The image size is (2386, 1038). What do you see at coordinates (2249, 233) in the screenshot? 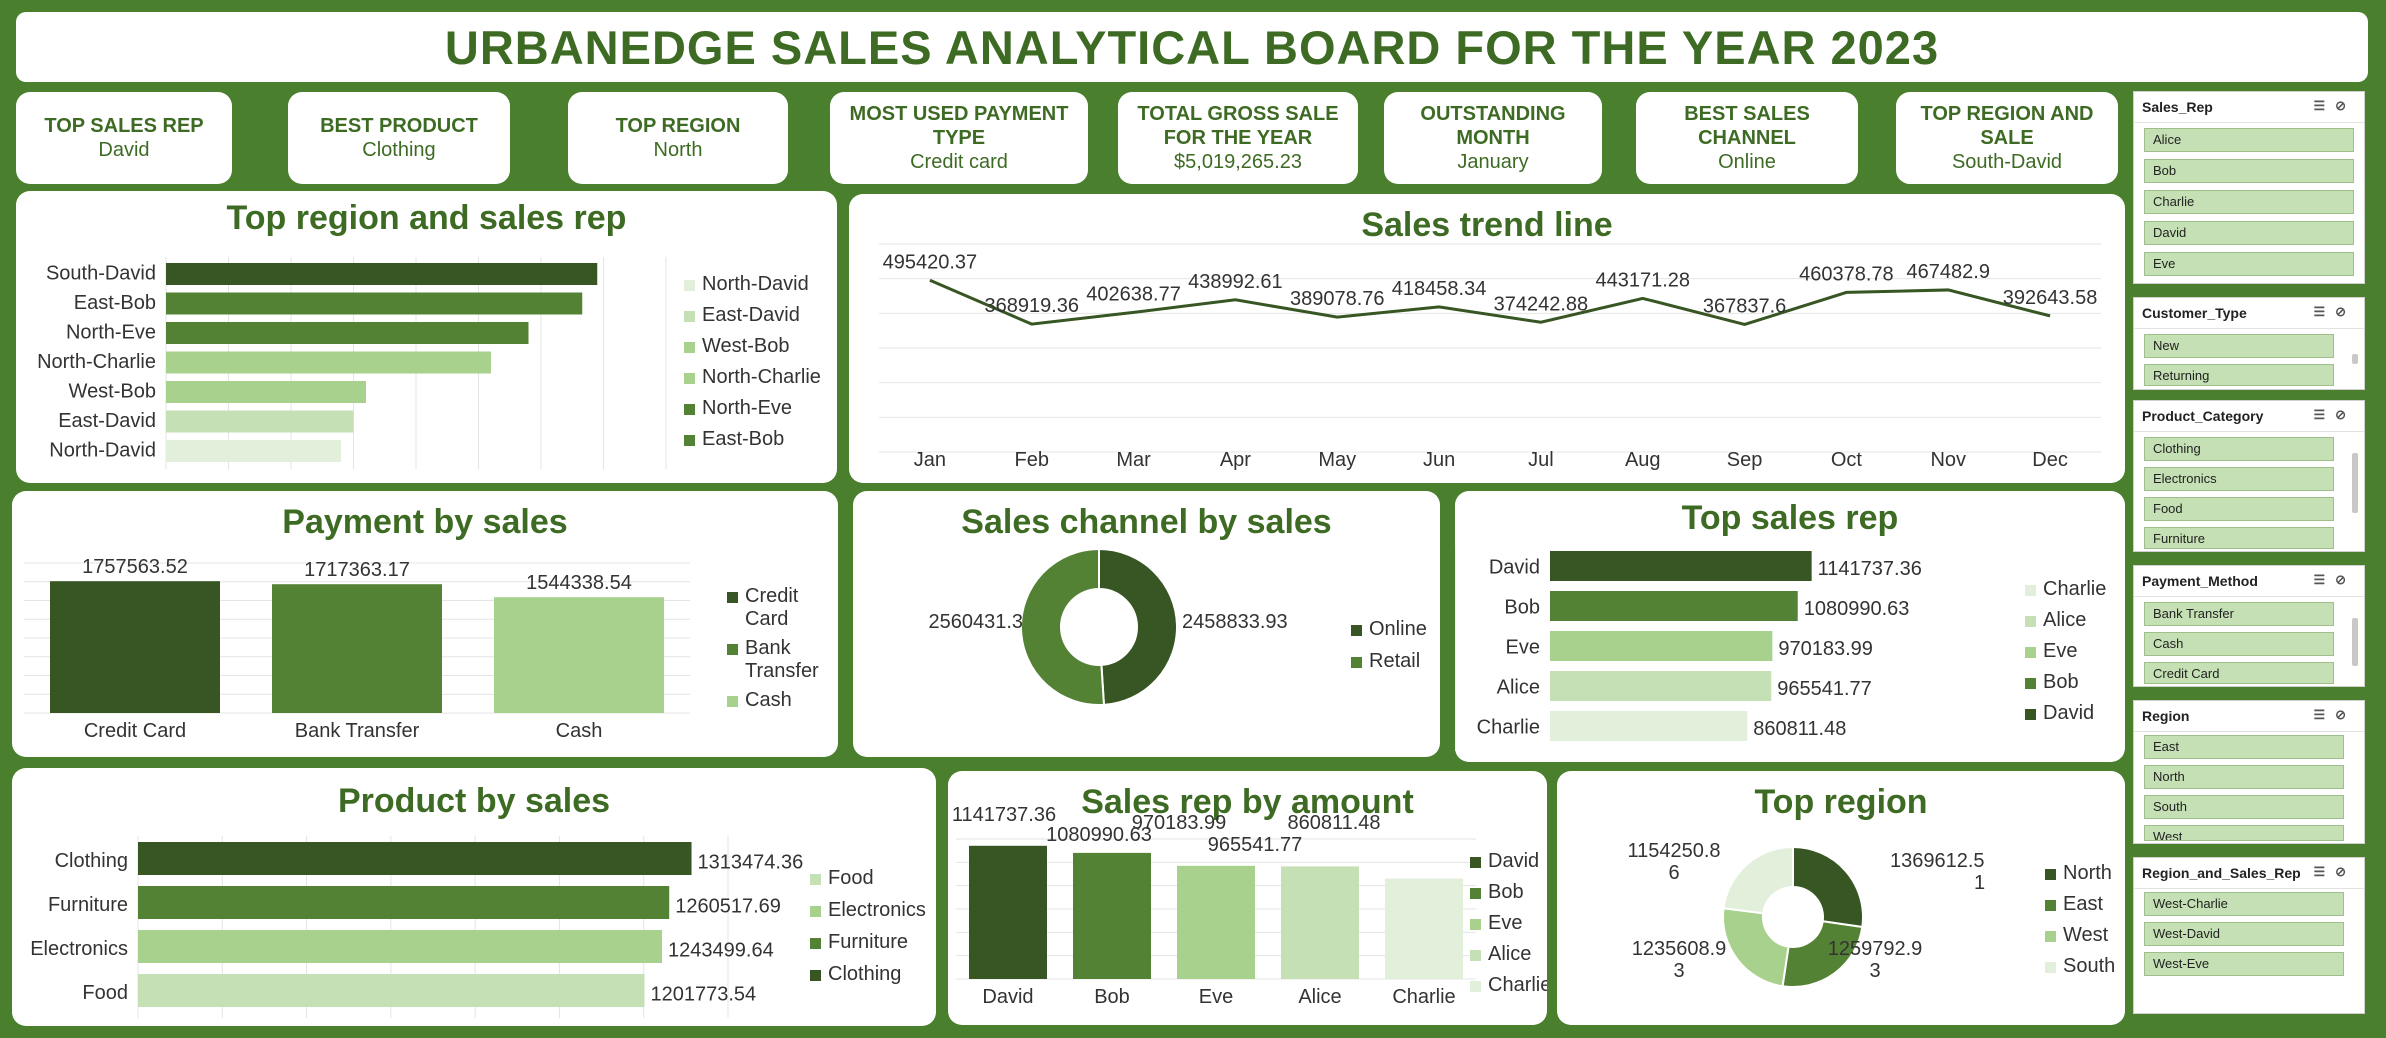
I see `slicer-item: David` at bounding box center [2249, 233].